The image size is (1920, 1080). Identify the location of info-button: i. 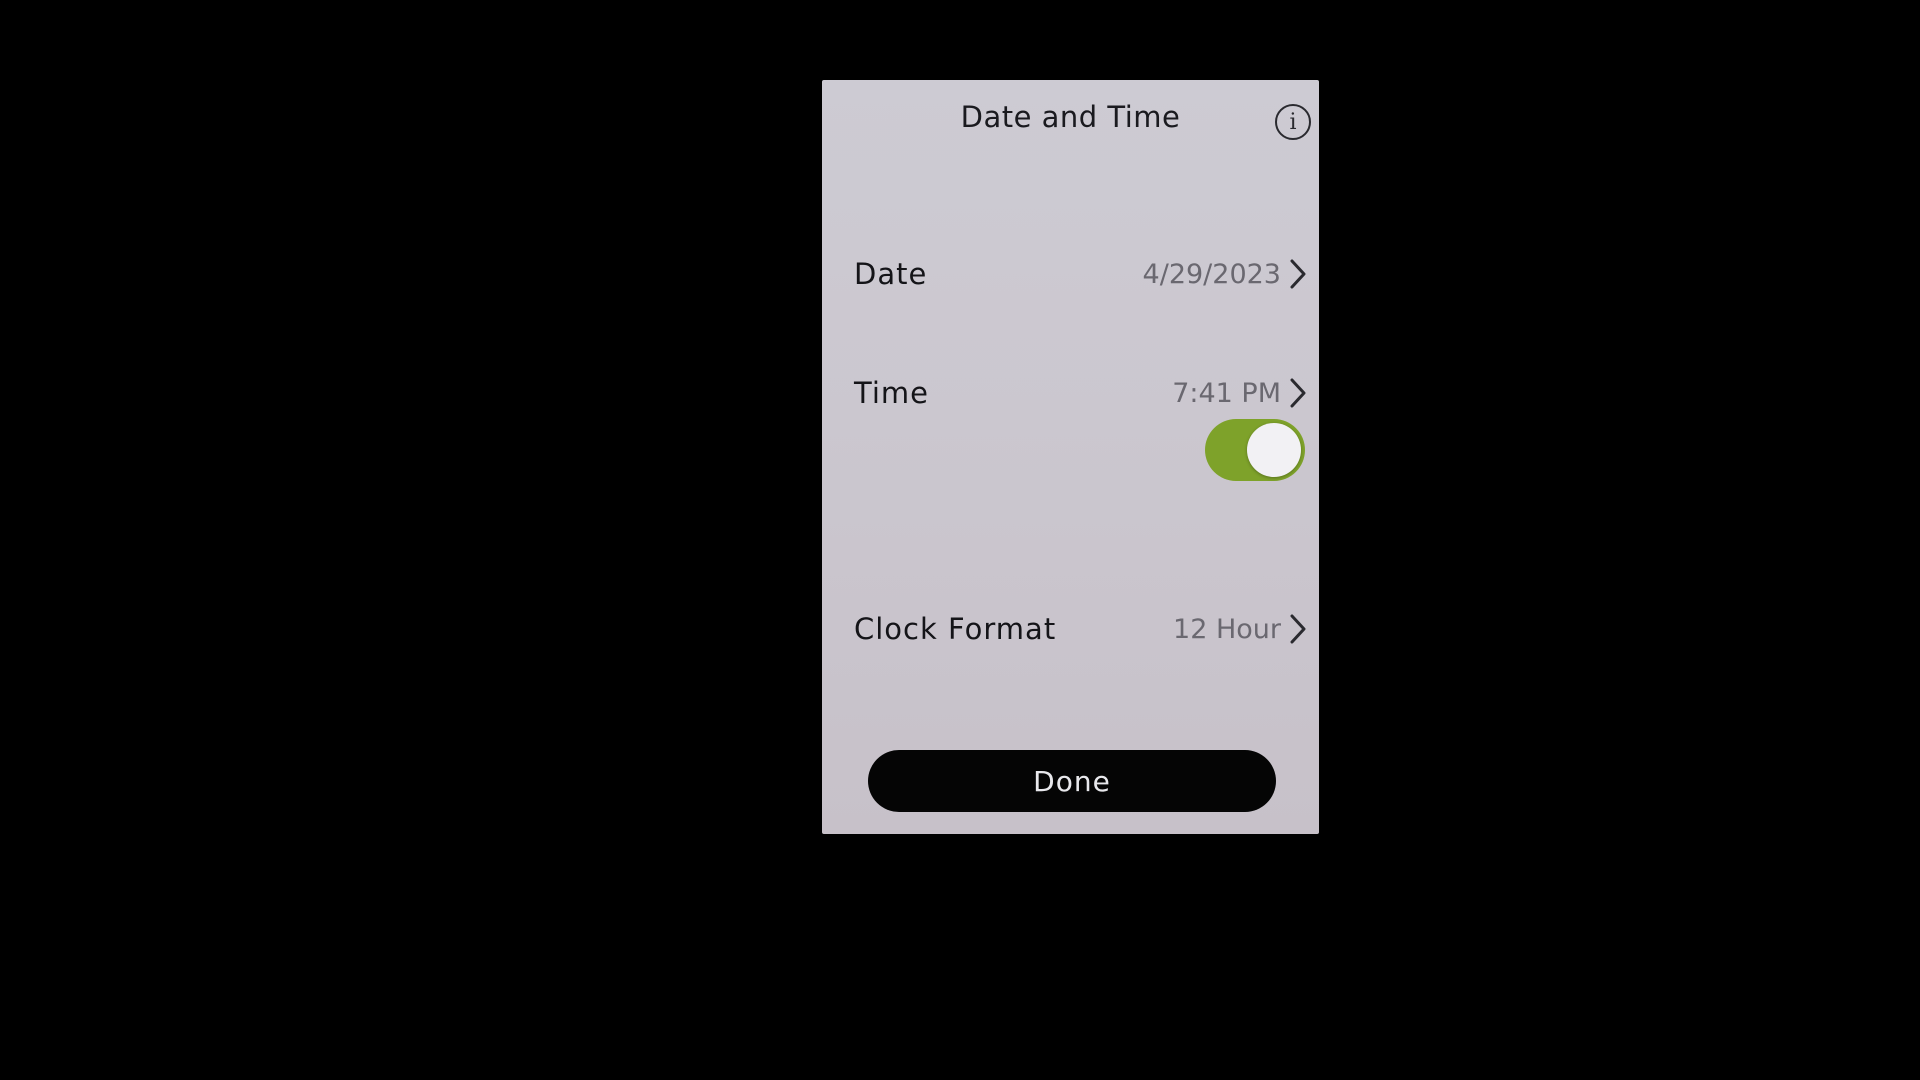
(1293, 122).